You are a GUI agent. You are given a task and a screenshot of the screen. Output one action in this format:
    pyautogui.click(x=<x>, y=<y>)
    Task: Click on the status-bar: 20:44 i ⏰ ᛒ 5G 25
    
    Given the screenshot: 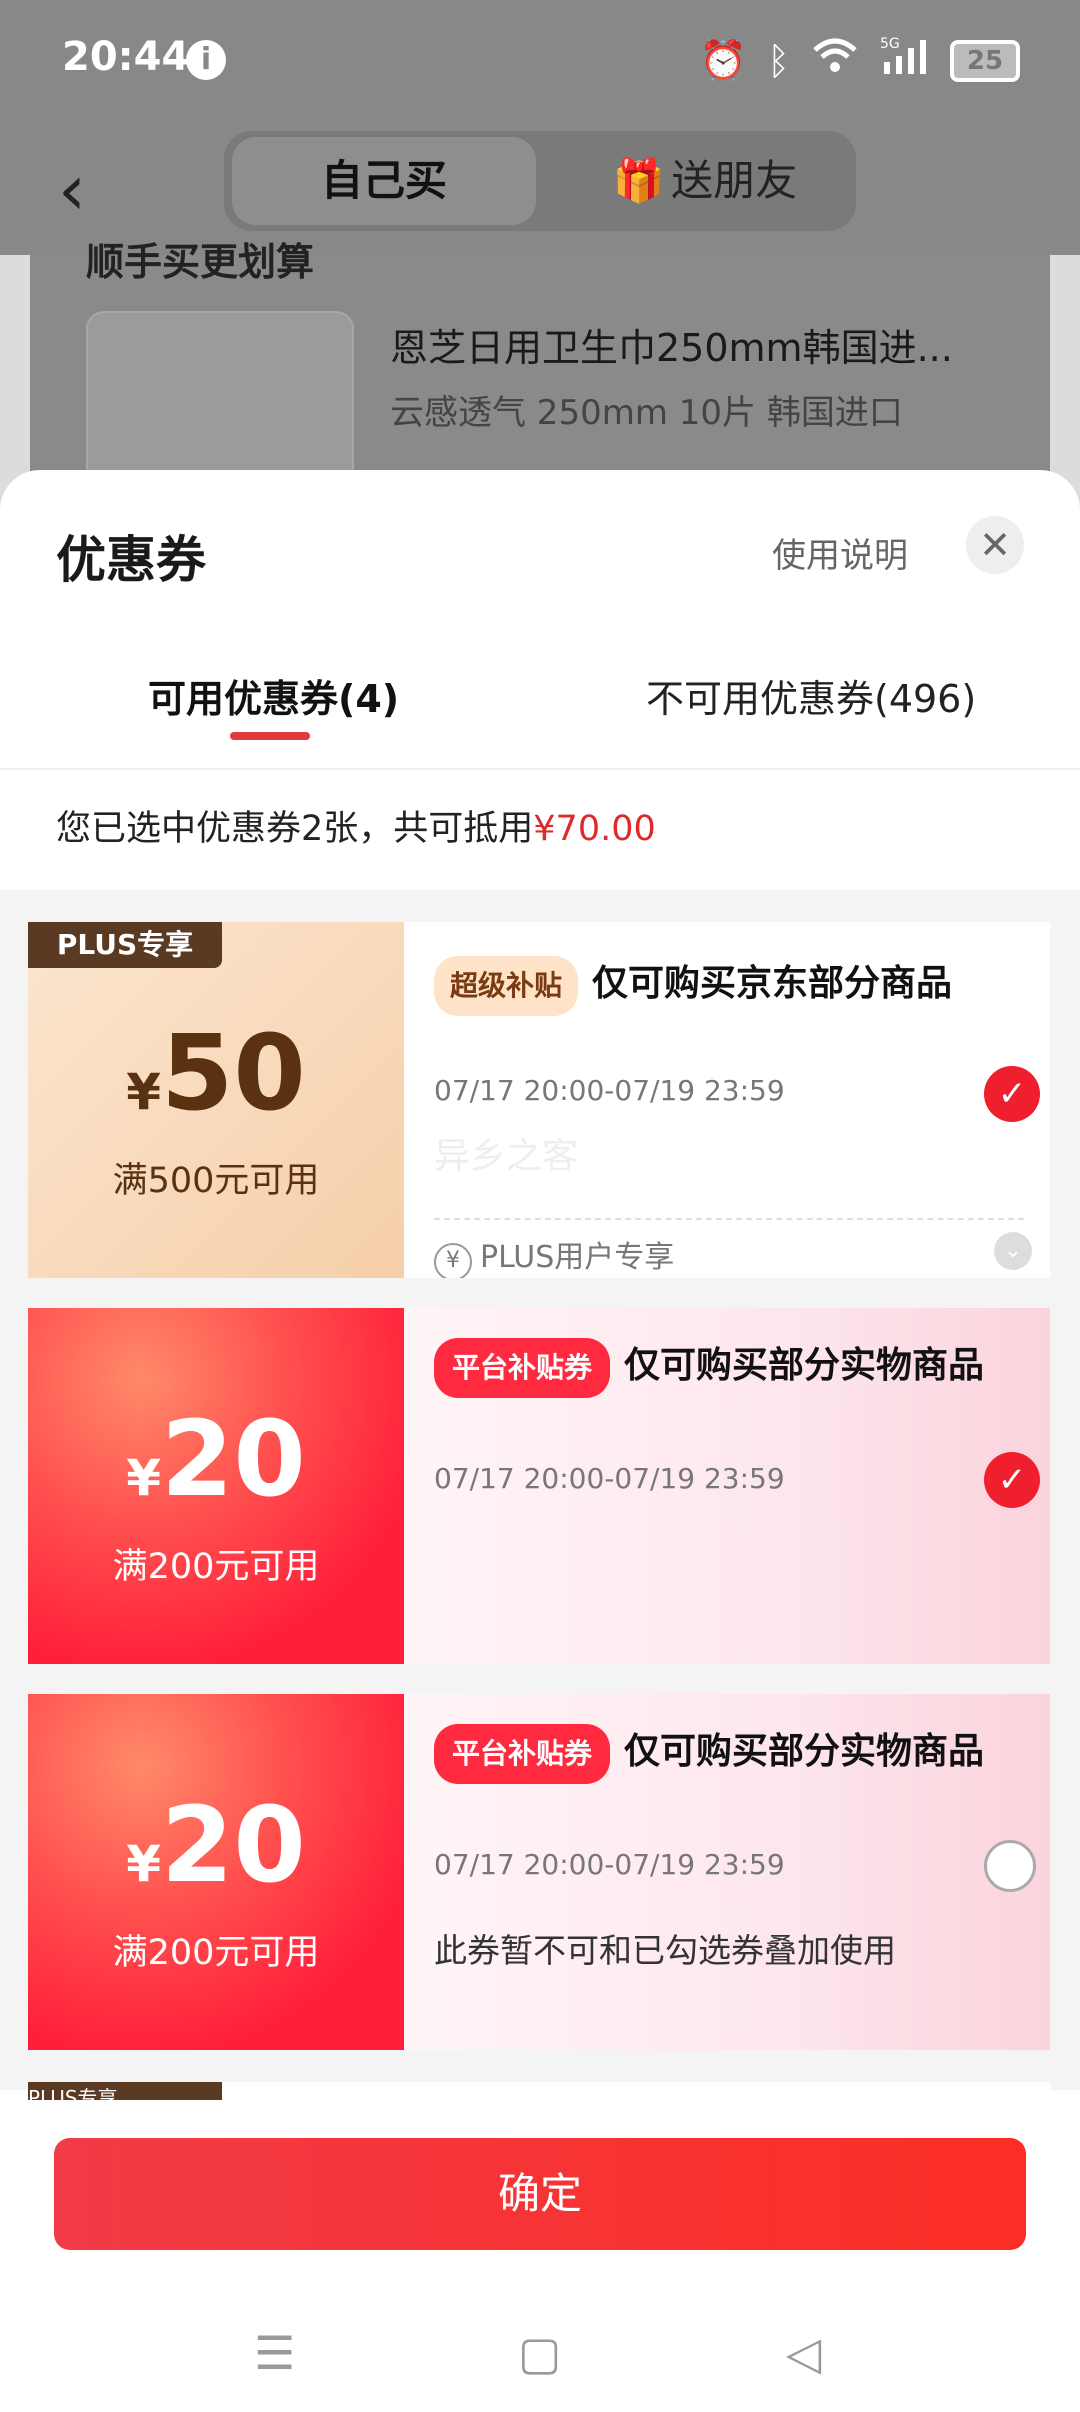 What is the action you would take?
    pyautogui.click(x=540, y=62)
    